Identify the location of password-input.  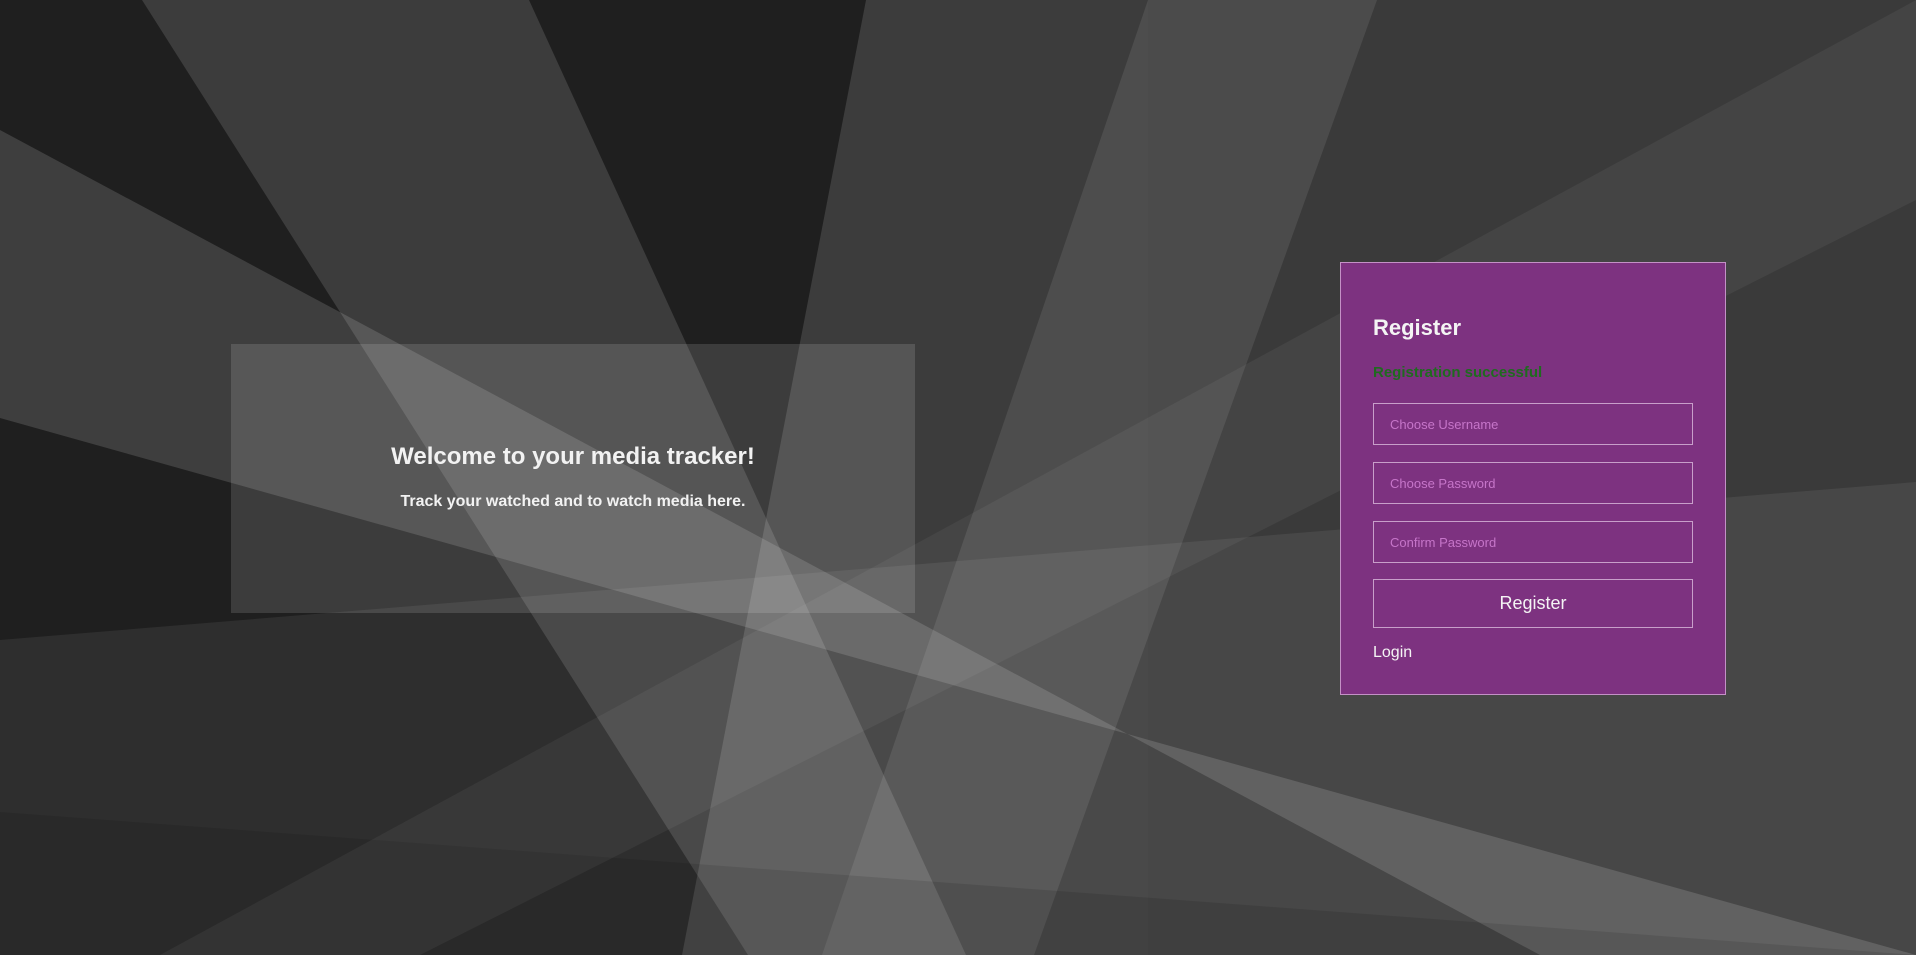
(1533, 483).